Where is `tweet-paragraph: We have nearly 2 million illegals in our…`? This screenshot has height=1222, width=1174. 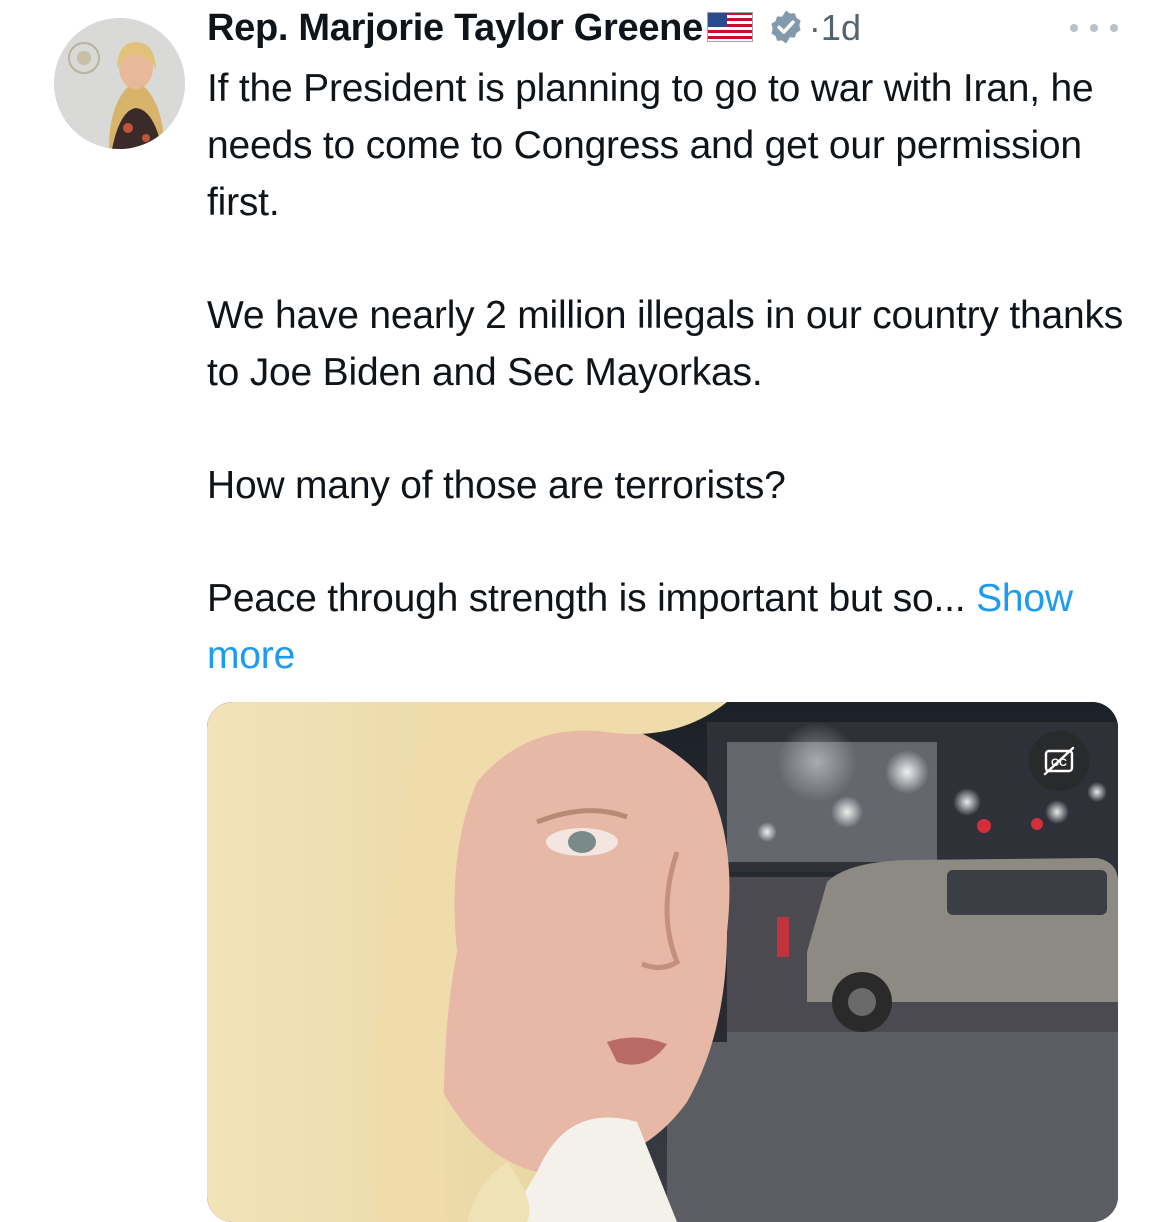
tweet-paragraph: We have nearly 2 million illegals in our… is located at coordinates (665, 344).